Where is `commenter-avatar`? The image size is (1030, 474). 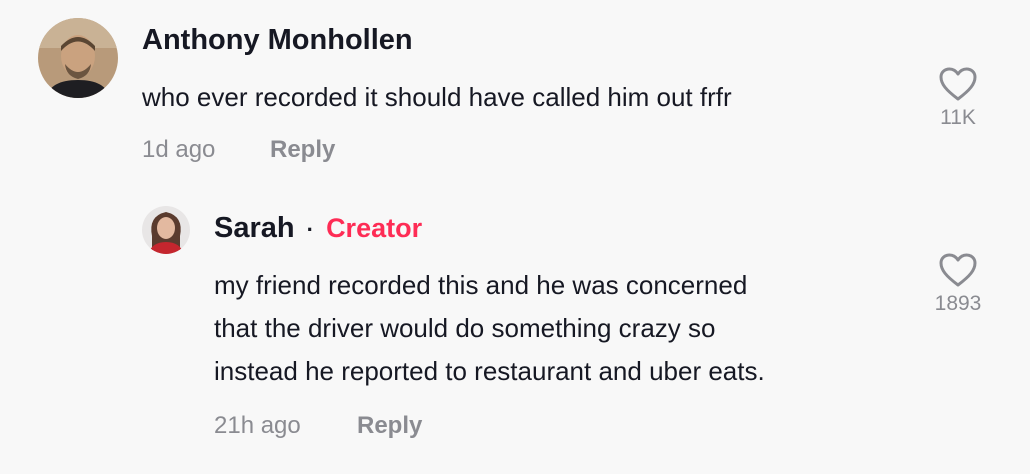
commenter-avatar is located at coordinates (78, 58).